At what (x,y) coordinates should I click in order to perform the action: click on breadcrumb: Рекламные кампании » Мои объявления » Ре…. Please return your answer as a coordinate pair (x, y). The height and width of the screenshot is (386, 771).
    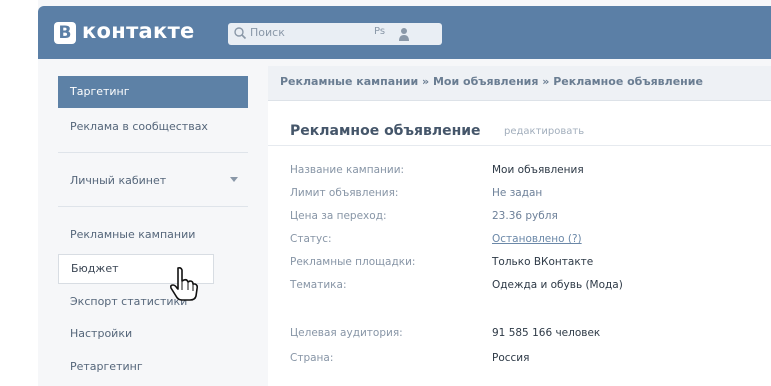
    Looking at the image, I should click on (491, 81).